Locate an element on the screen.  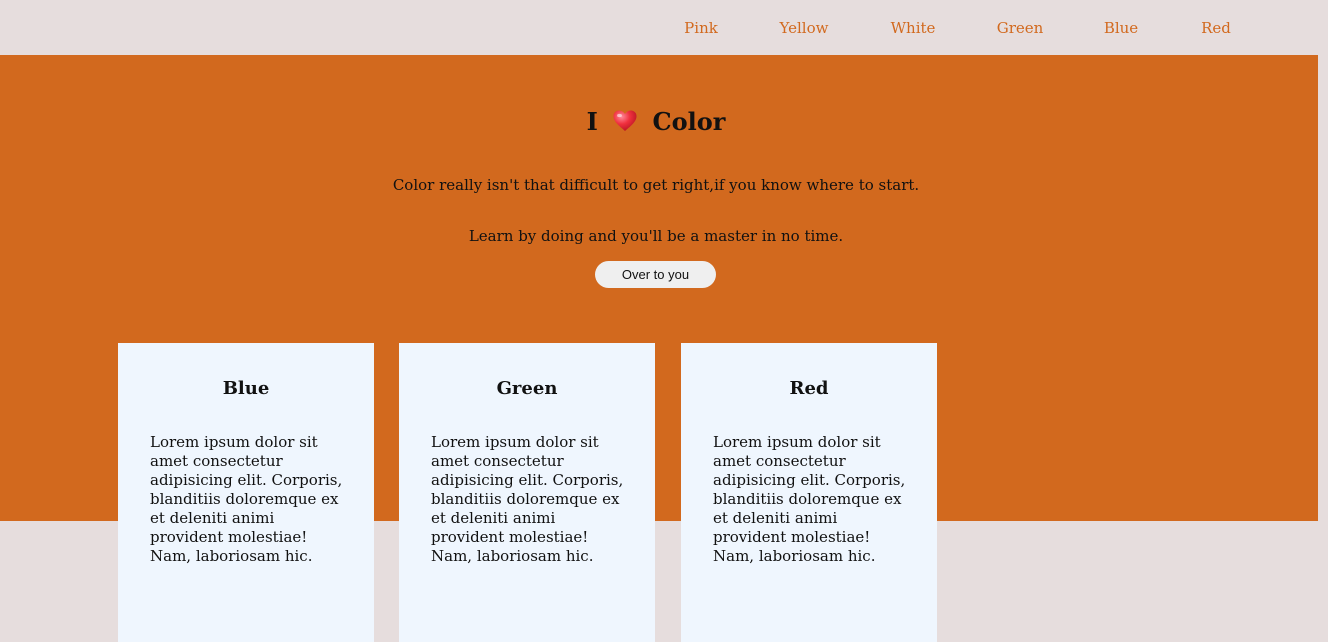
nav-link-green: Green is located at coordinates (1020, 28).